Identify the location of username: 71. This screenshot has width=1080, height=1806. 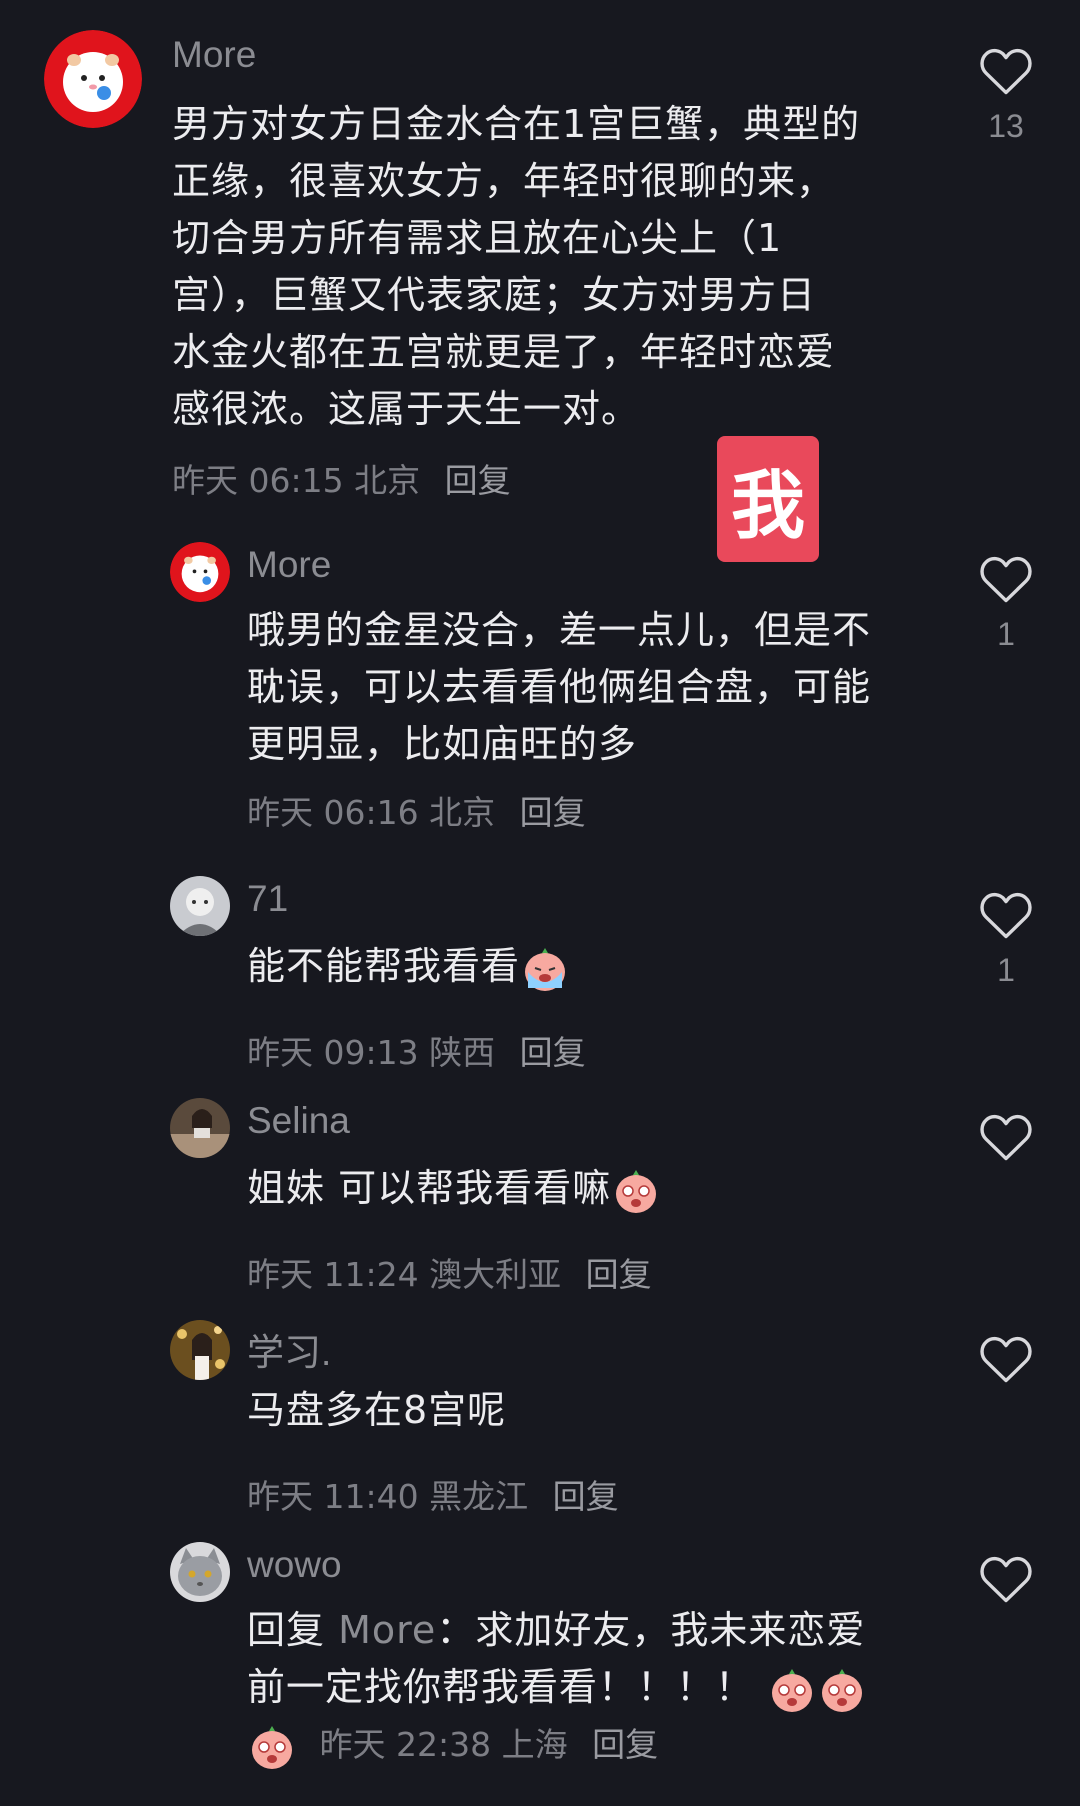
(267, 899).